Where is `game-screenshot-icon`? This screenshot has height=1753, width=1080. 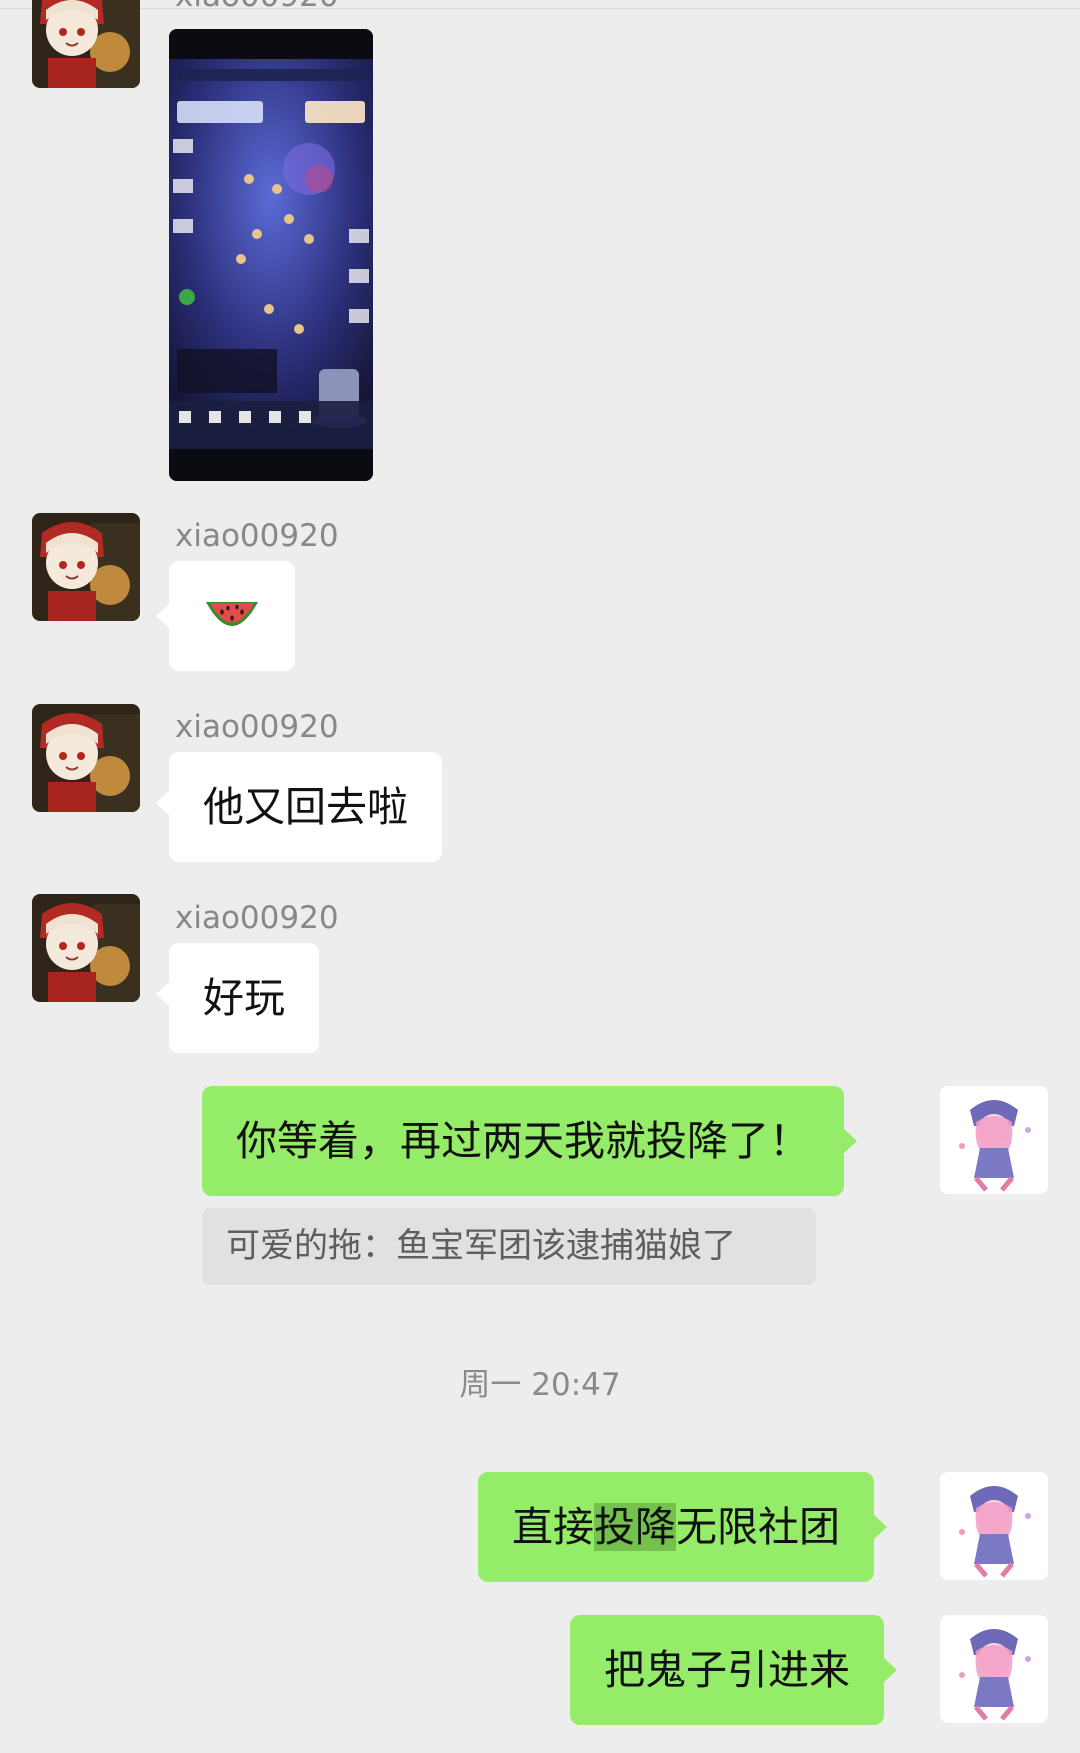 game-screenshot-icon is located at coordinates (271, 255).